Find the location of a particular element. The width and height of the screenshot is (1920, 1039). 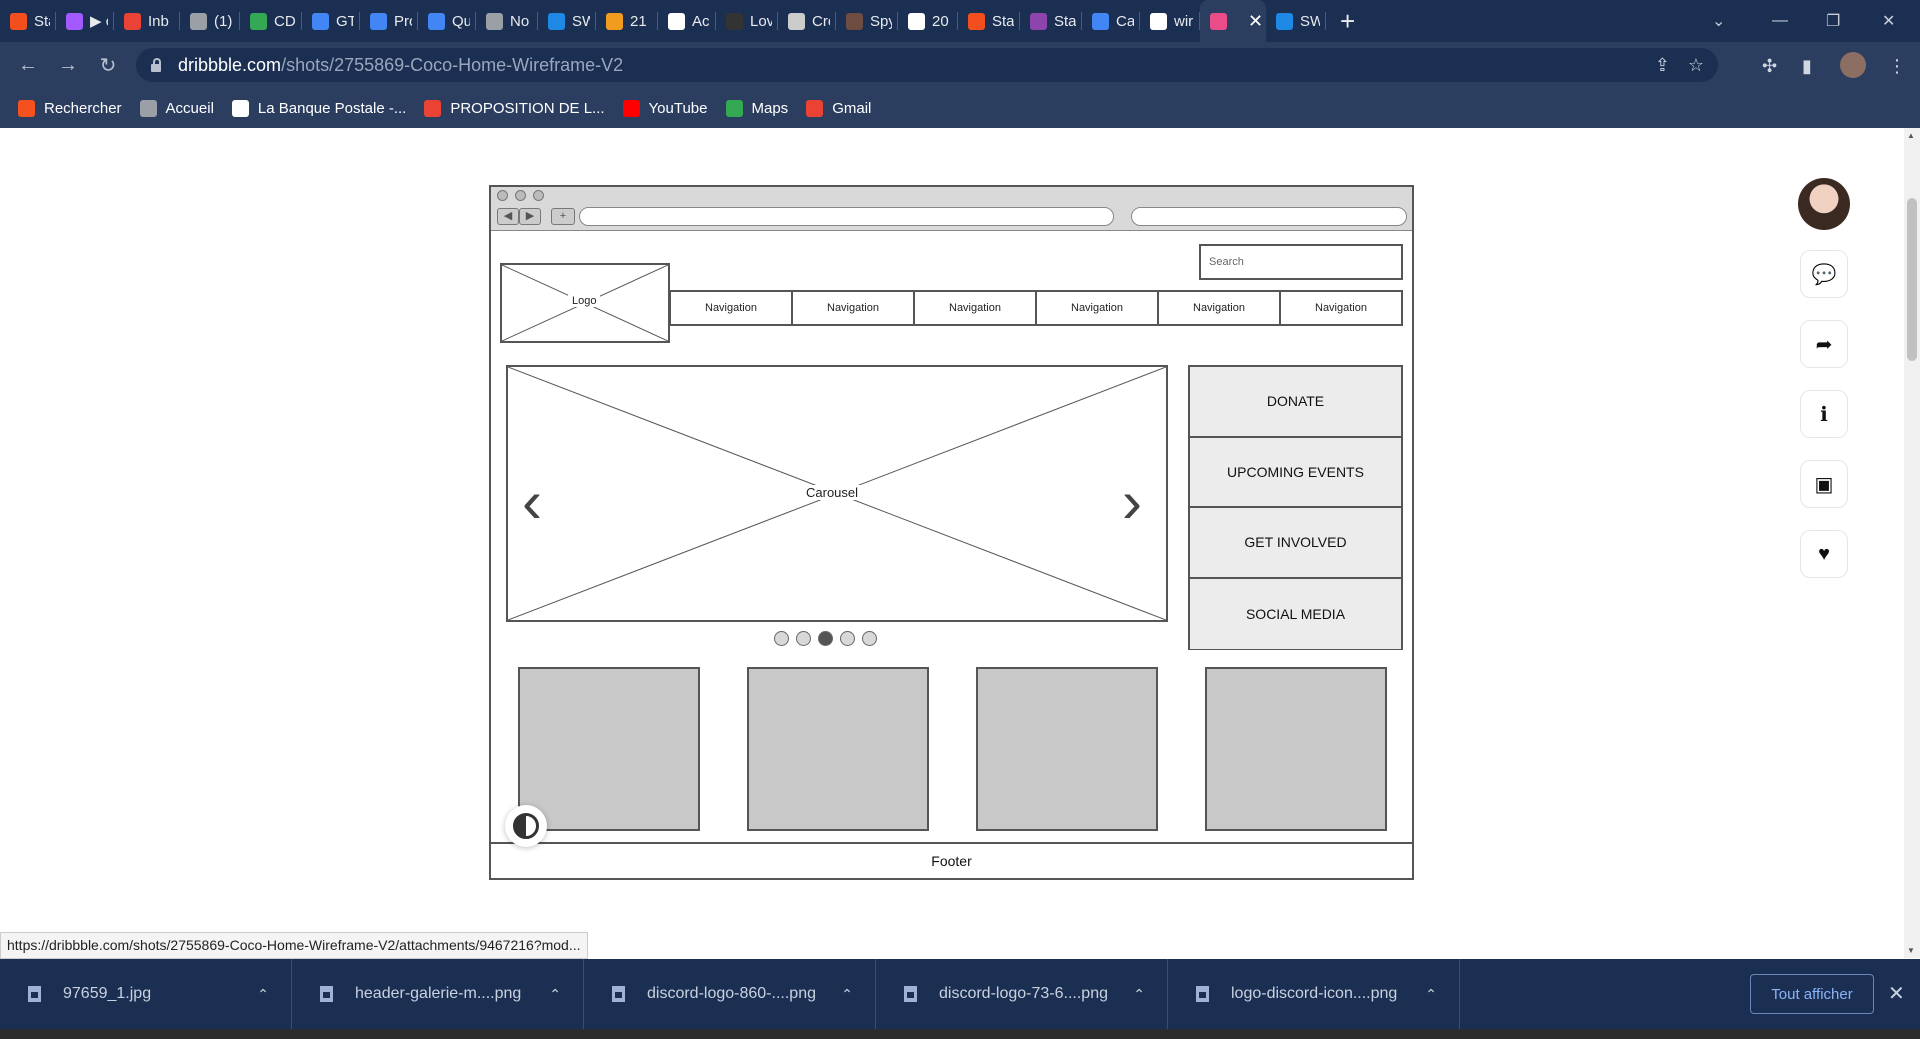

url-path: /shots/2755869-Coco-Home-Wireframe-V2 is located at coordinates (452, 64).